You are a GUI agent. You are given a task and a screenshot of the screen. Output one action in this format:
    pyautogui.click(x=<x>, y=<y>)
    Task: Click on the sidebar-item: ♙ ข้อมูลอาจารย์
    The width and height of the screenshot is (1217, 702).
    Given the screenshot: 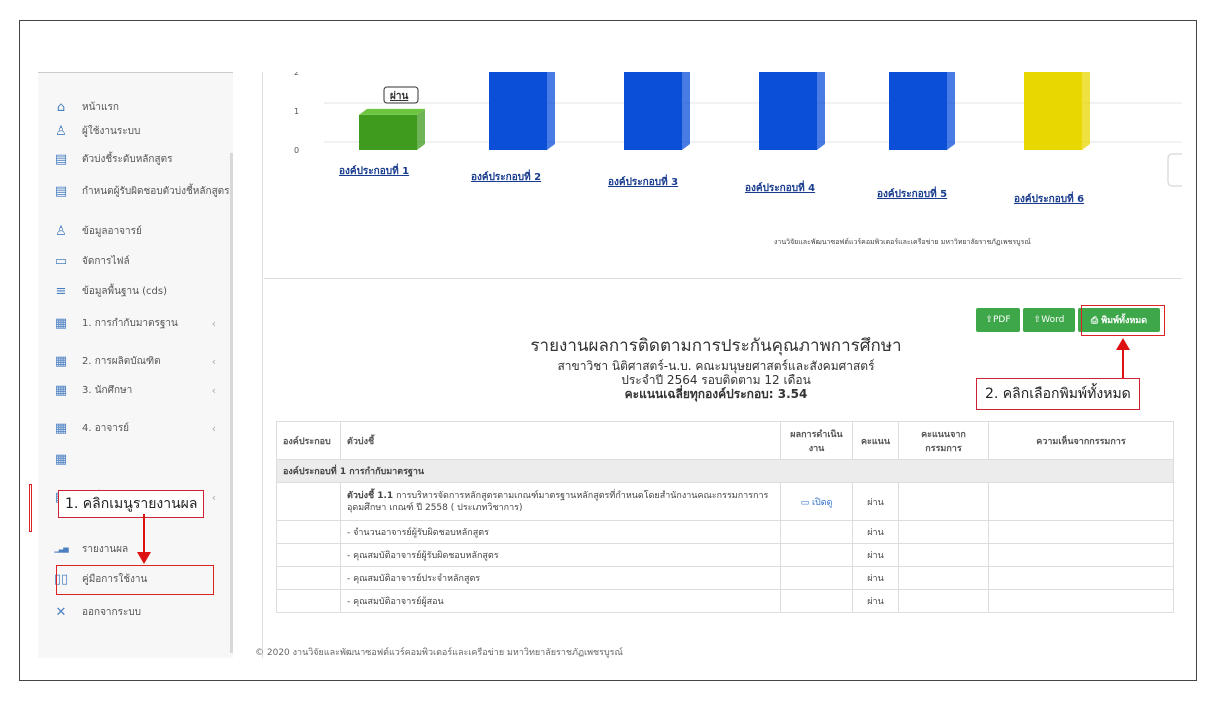 What is the action you would take?
    pyautogui.click(x=134, y=231)
    